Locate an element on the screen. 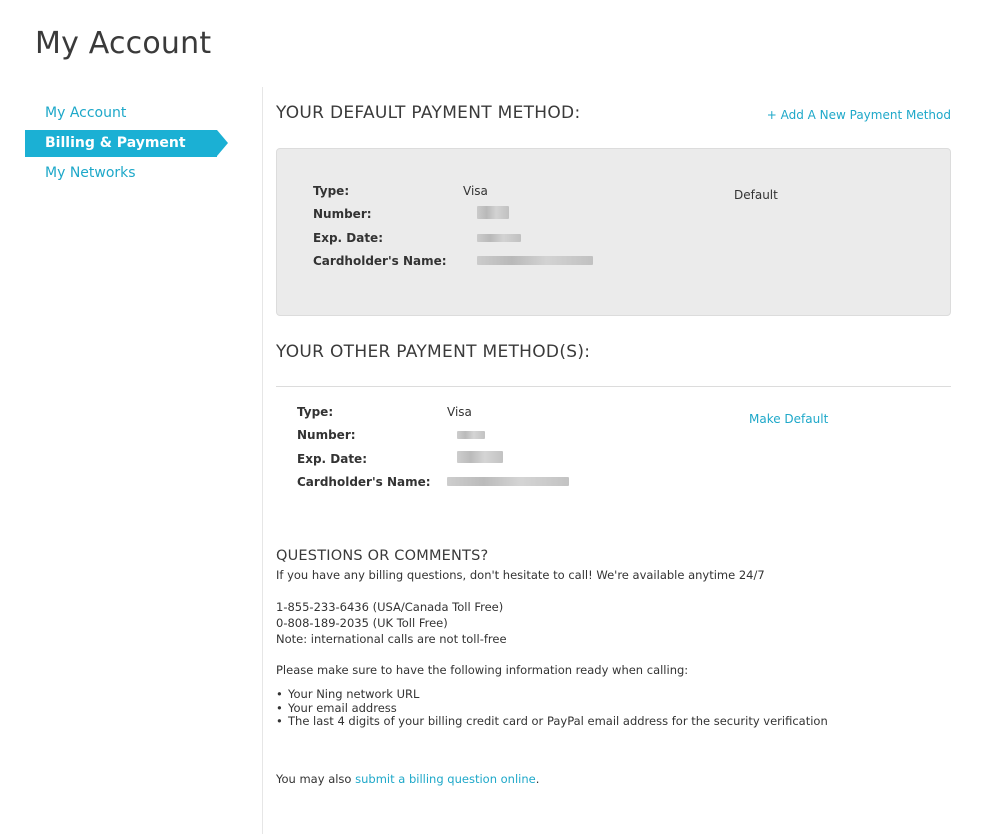 Image resolution: width=994 pixels, height=834 pixels. other-payment-heading: YOUR OTHER PAYMENT METHOD(S): is located at coordinates (433, 352).